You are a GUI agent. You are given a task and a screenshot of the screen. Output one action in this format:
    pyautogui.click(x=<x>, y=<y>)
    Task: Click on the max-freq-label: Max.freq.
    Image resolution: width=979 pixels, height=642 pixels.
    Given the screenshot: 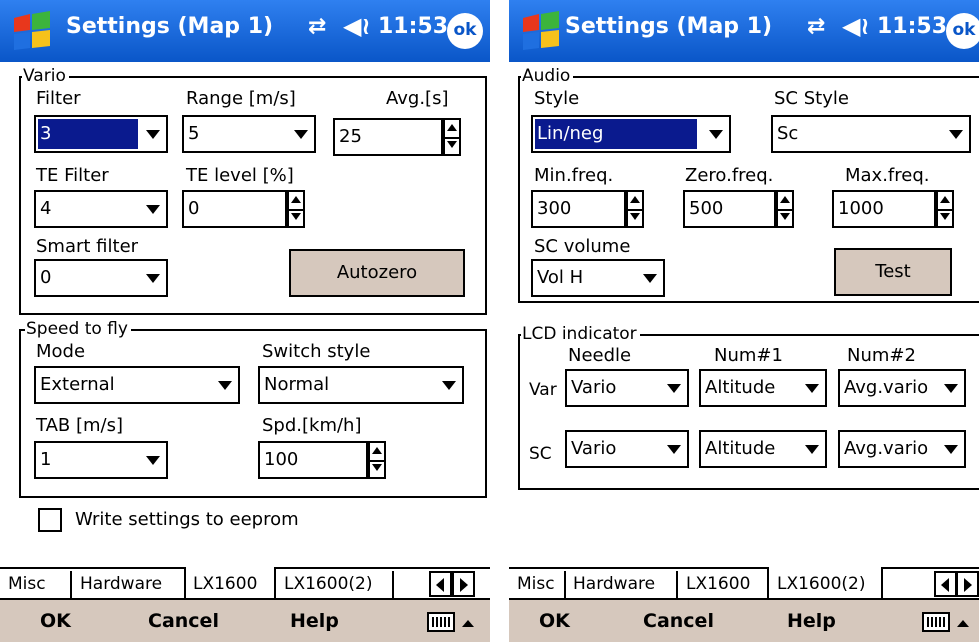 What is the action you would take?
    pyautogui.click(x=887, y=175)
    